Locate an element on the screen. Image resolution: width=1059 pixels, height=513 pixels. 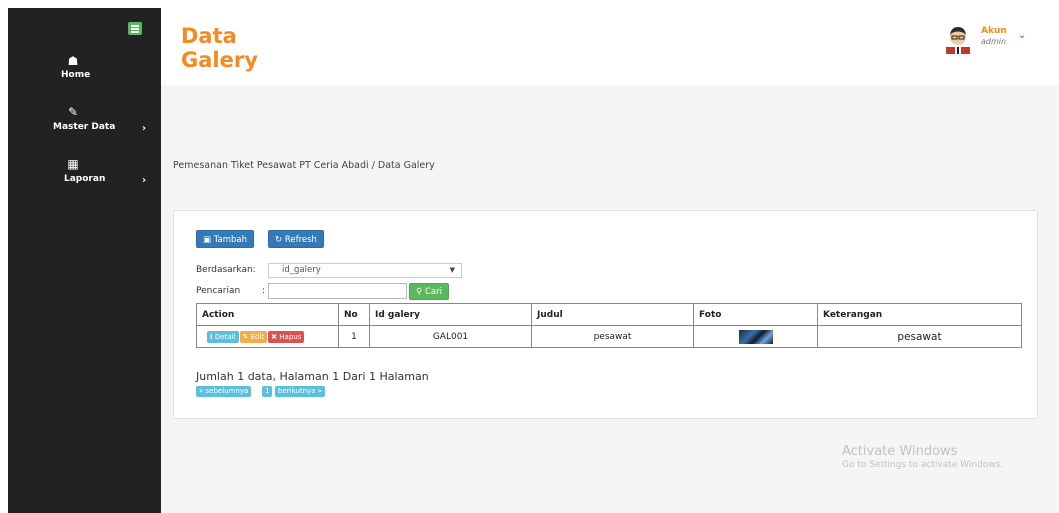
activate-windows-watermark: Activate Windows is located at coordinates (900, 451).